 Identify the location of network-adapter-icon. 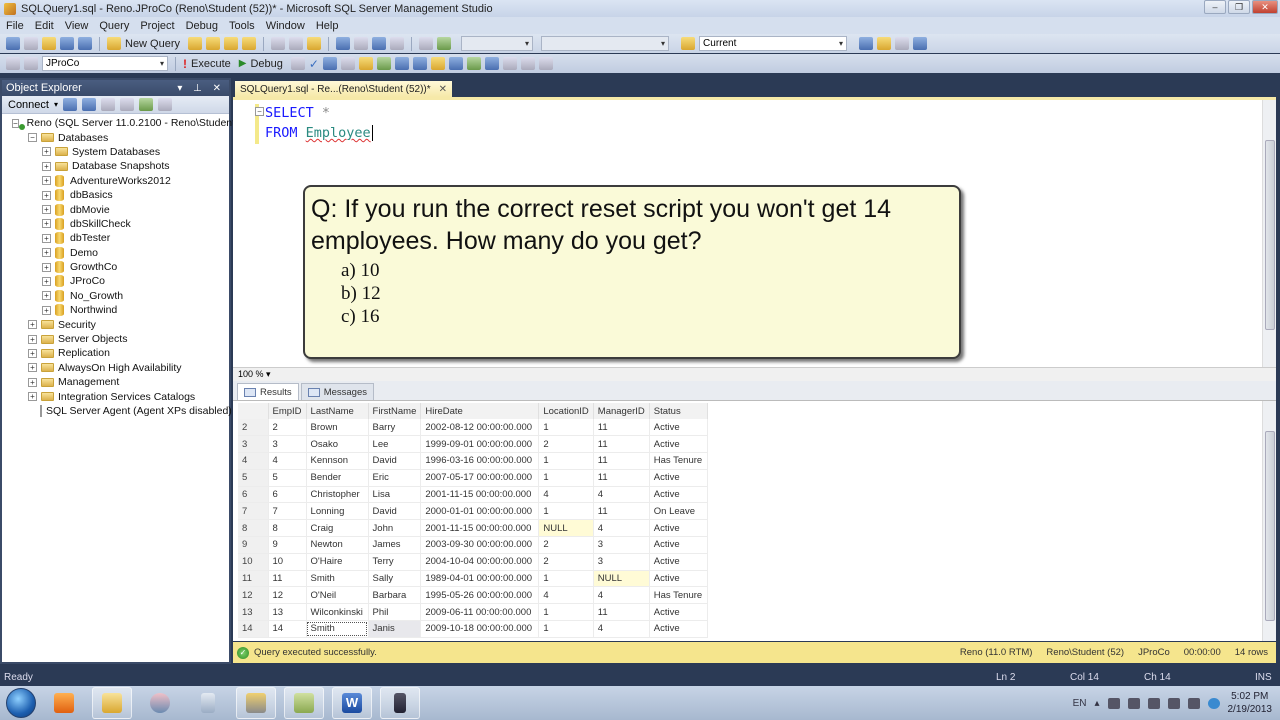
(1133, 703).